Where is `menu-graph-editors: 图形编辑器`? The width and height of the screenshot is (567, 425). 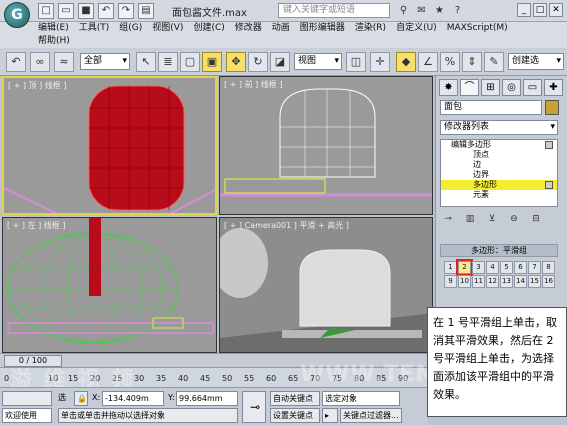
menu-graph-editors: 图形编辑器 is located at coordinates (327, 28).